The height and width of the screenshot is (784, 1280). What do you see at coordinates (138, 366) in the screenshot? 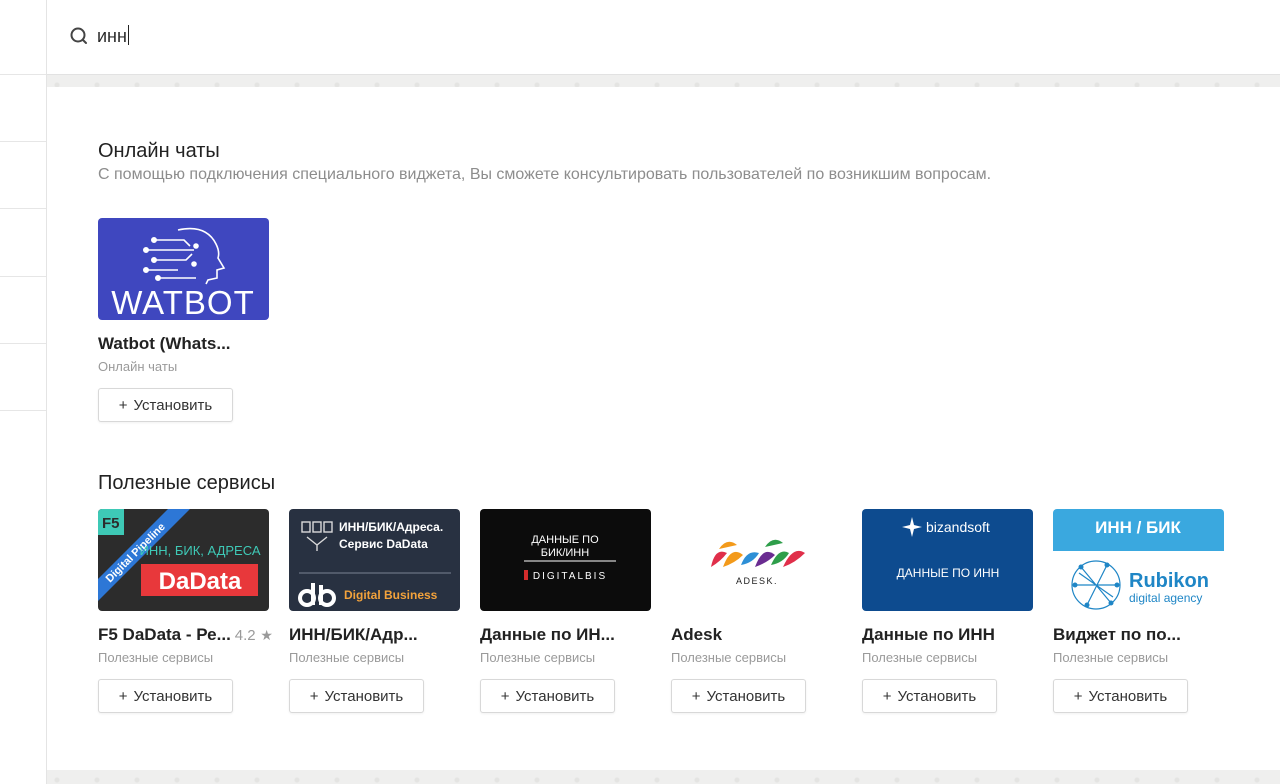
I see `card-category: Онлайн чаты` at bounding box center [138, 366].